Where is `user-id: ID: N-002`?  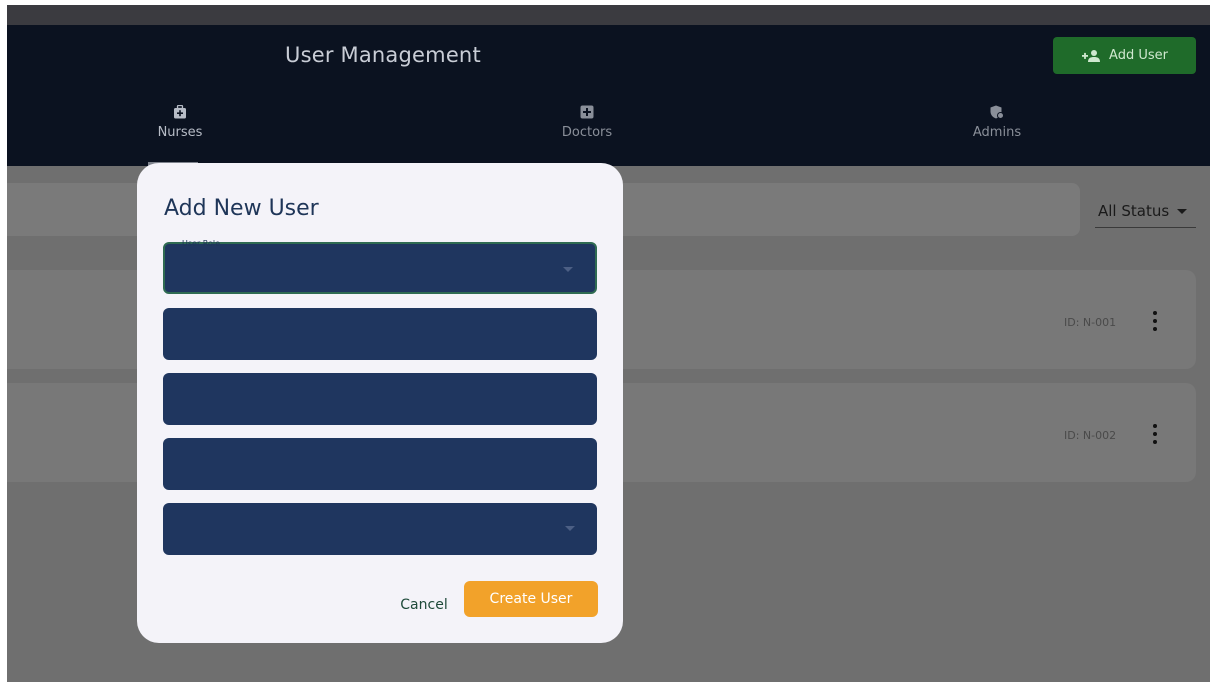
user-id: ID: N-002 is located at coordinates (1090, 435).